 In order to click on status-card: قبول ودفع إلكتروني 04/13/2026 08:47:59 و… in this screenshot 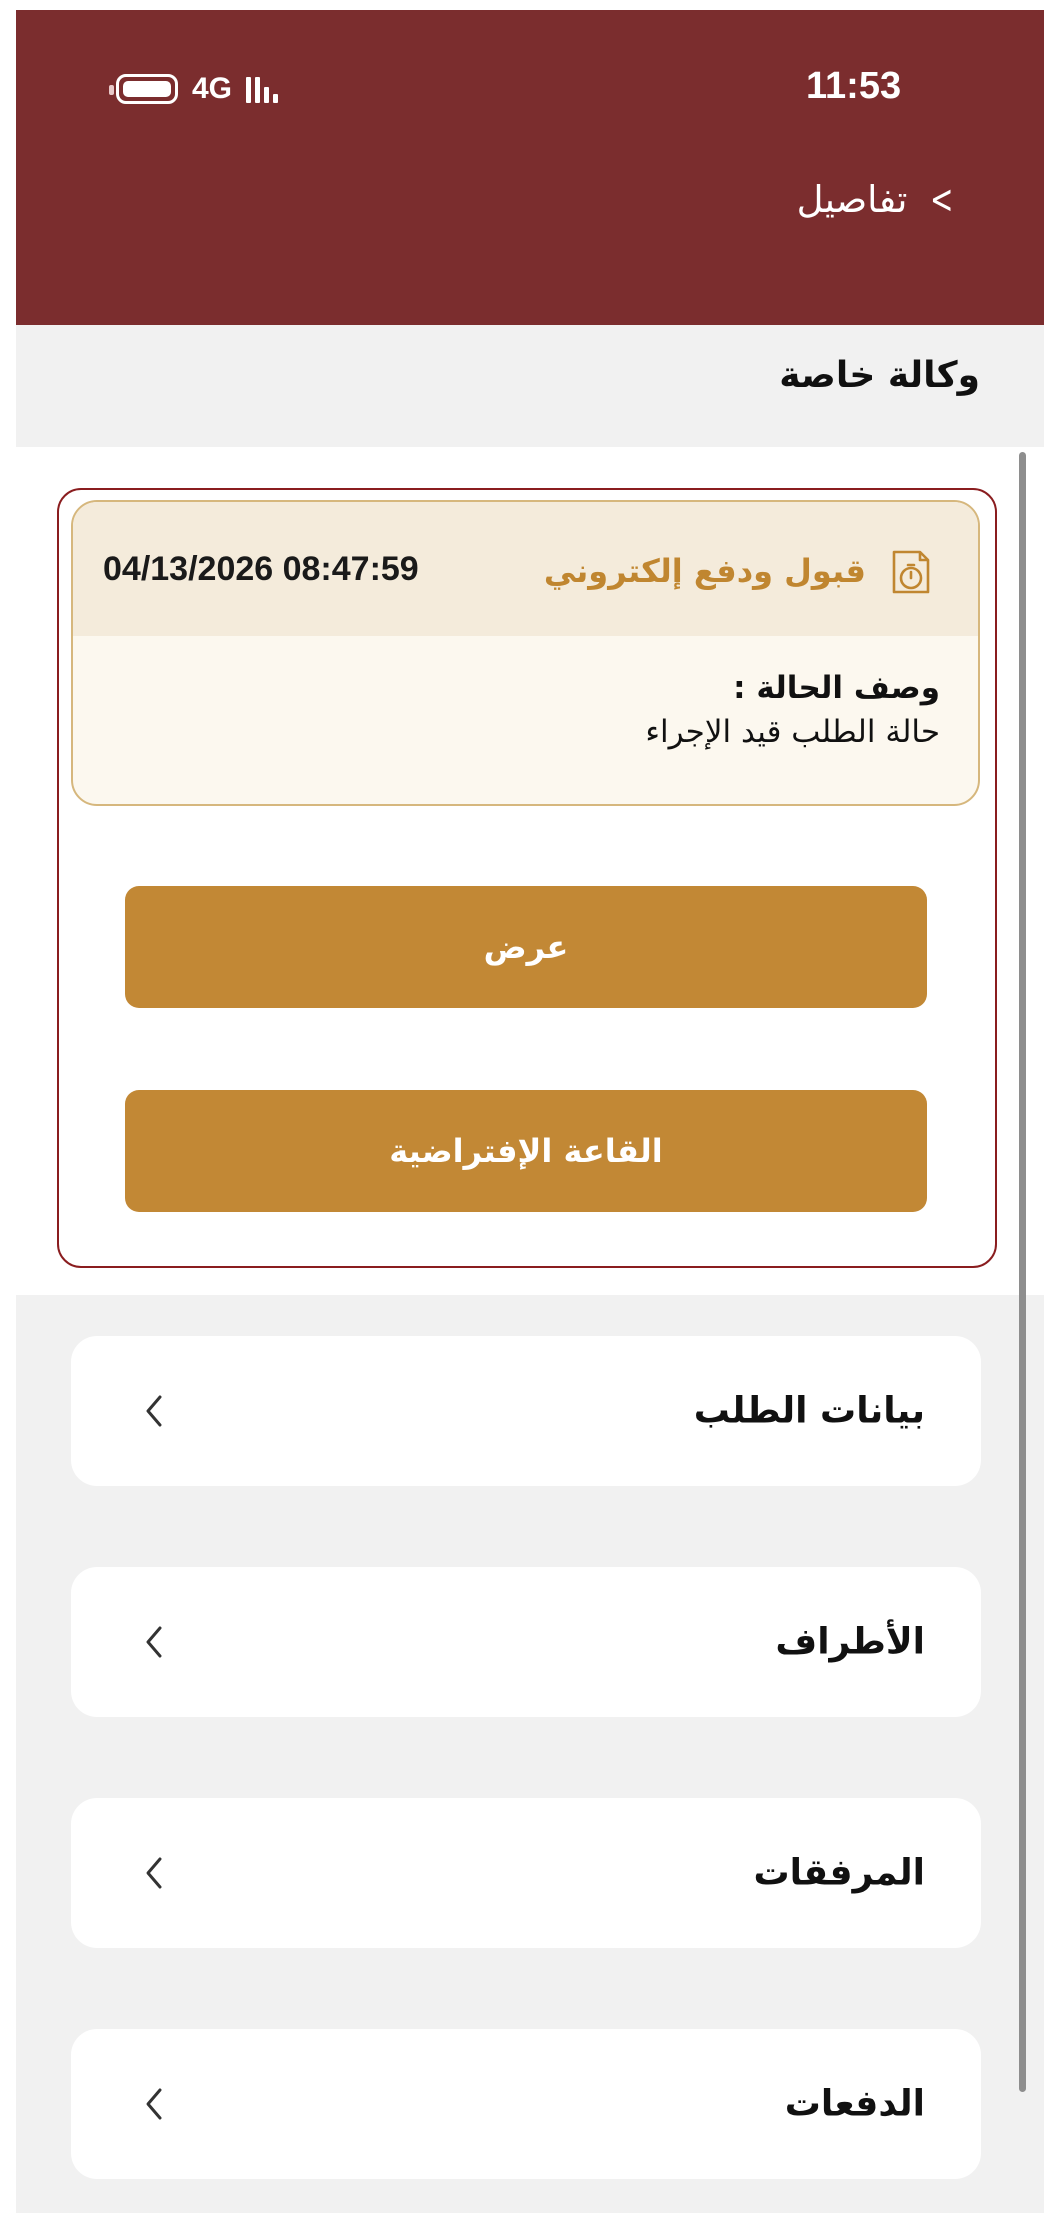, I will do `click(525, 653)`.